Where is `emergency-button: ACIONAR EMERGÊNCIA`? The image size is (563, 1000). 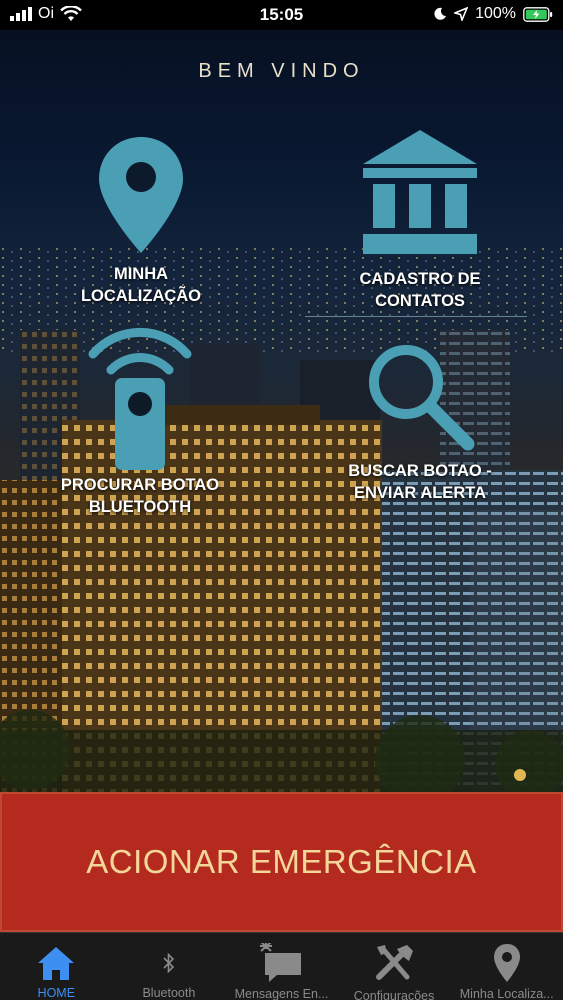
emergency-button: ACIONAR EMERGÊNCIA is located at coordinates (281, 862).